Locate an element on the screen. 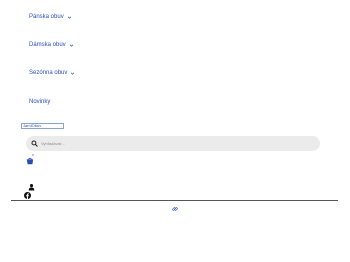  nav-item-label: Dámska obuv is located at coordinates (47, 45).